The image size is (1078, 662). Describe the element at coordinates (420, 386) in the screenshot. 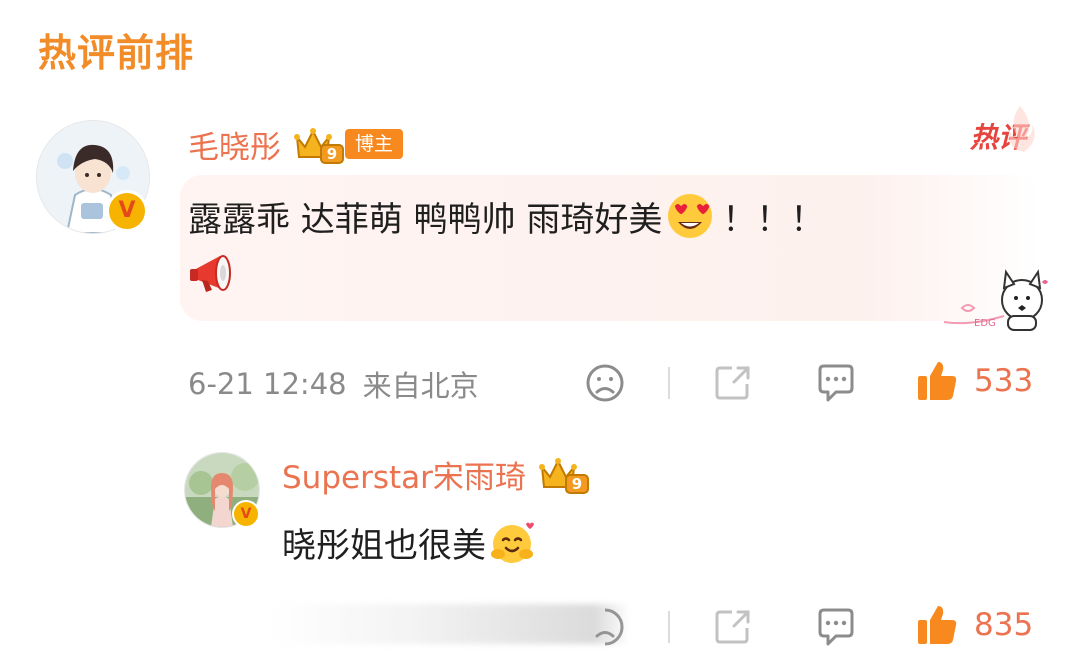

I see `comment-location: 来自北京` at that location.